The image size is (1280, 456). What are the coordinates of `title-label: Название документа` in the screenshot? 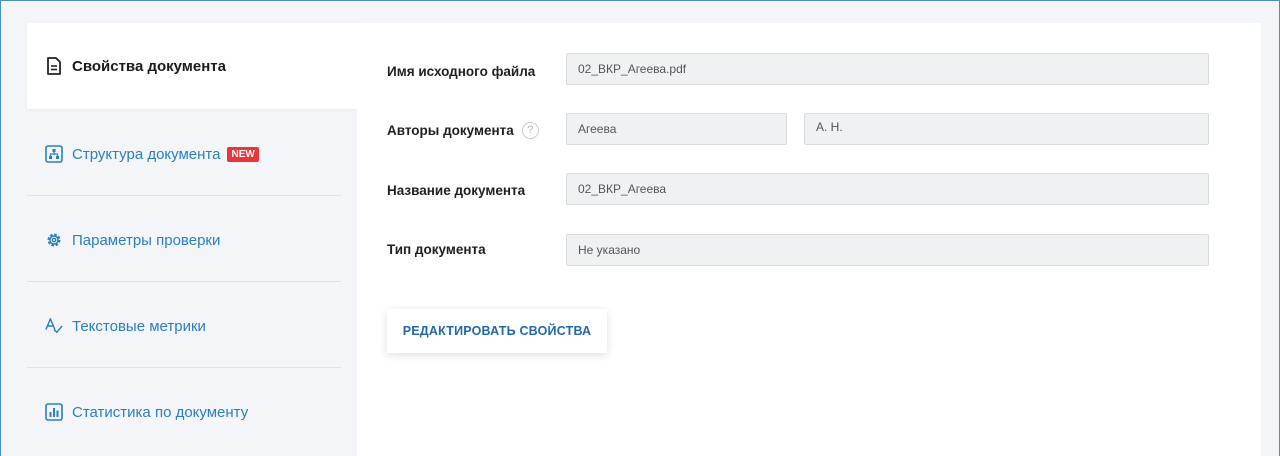 It's located at (456, 190).